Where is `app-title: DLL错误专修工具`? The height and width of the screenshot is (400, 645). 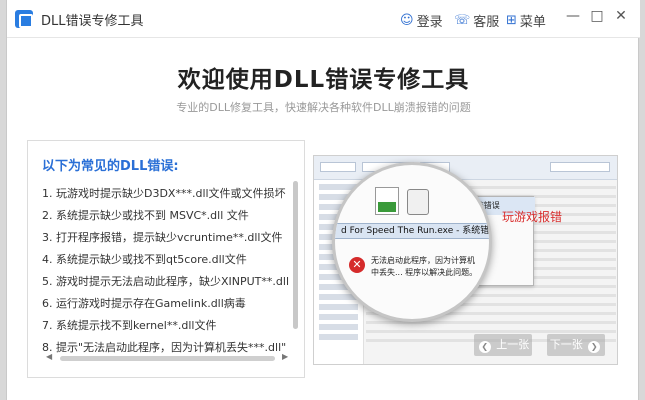
app-title: DLL错误专修工具 is located at coordinates (92, 21).